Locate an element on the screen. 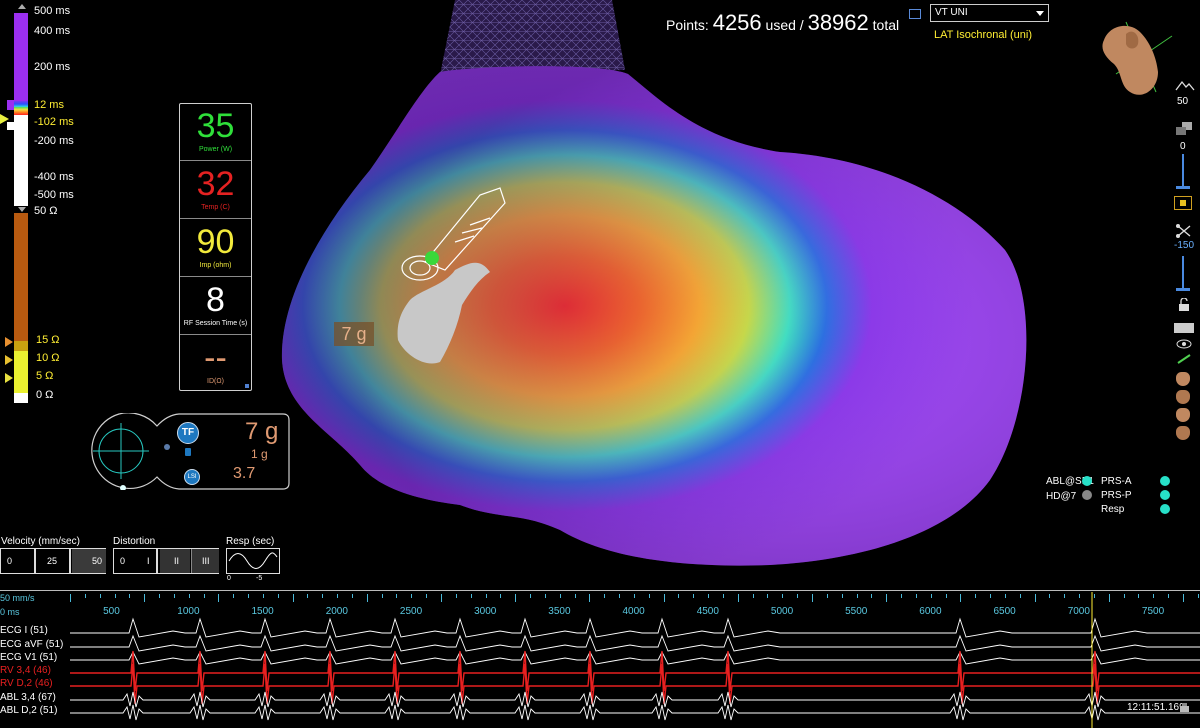 This screenshot has height=728, width=1200. map-select-value: VT UNI is located at coordinates (951, 12).